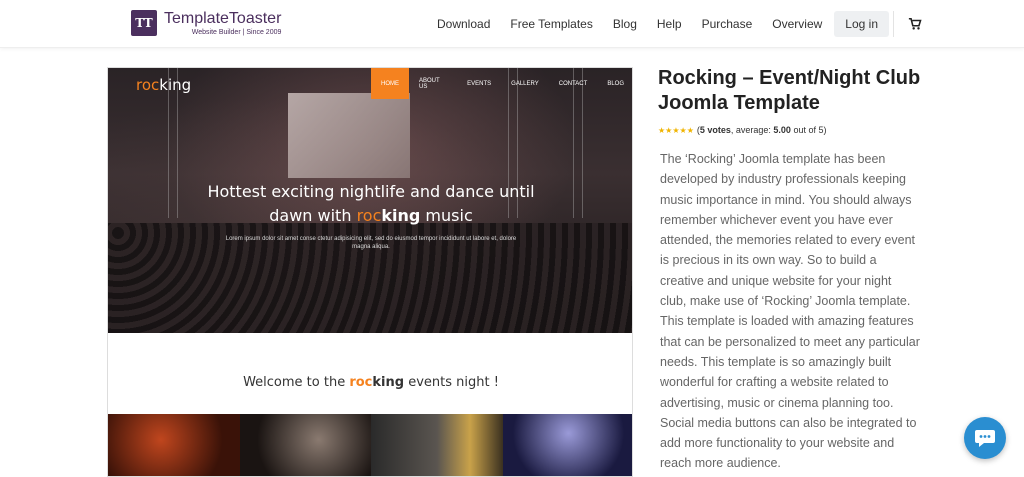 The width and height of the screenshot is (1024, 477). Describe the element at coordinates (437, 445) in the screenshot. I see `gallery-thumb-mic` at that location.